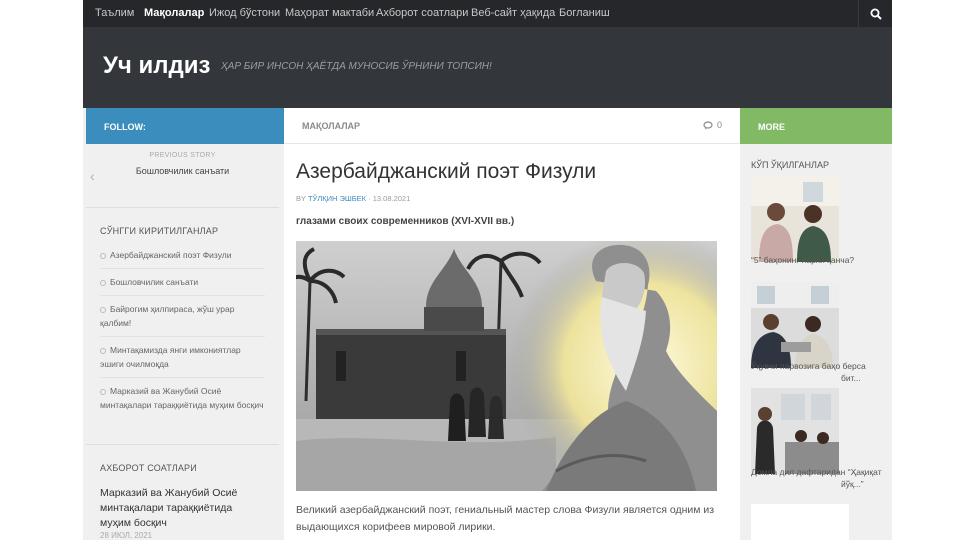 The height and width of the screenshot is (540, 975). I want to click on search-icon, so click(876, 14).